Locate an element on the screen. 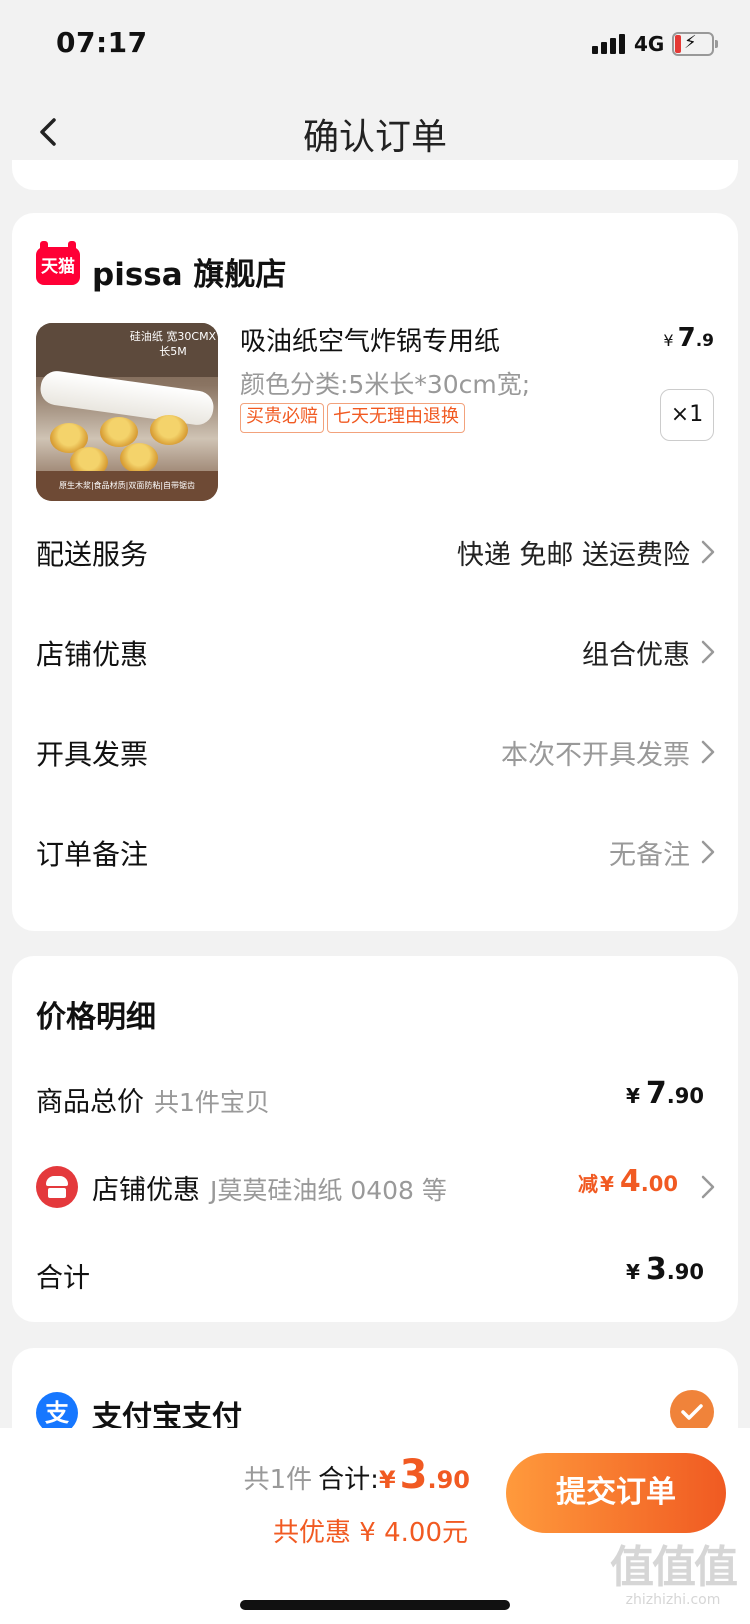  row-value: 快递 免邮 送运费险 is located at coordinates (573, 555).